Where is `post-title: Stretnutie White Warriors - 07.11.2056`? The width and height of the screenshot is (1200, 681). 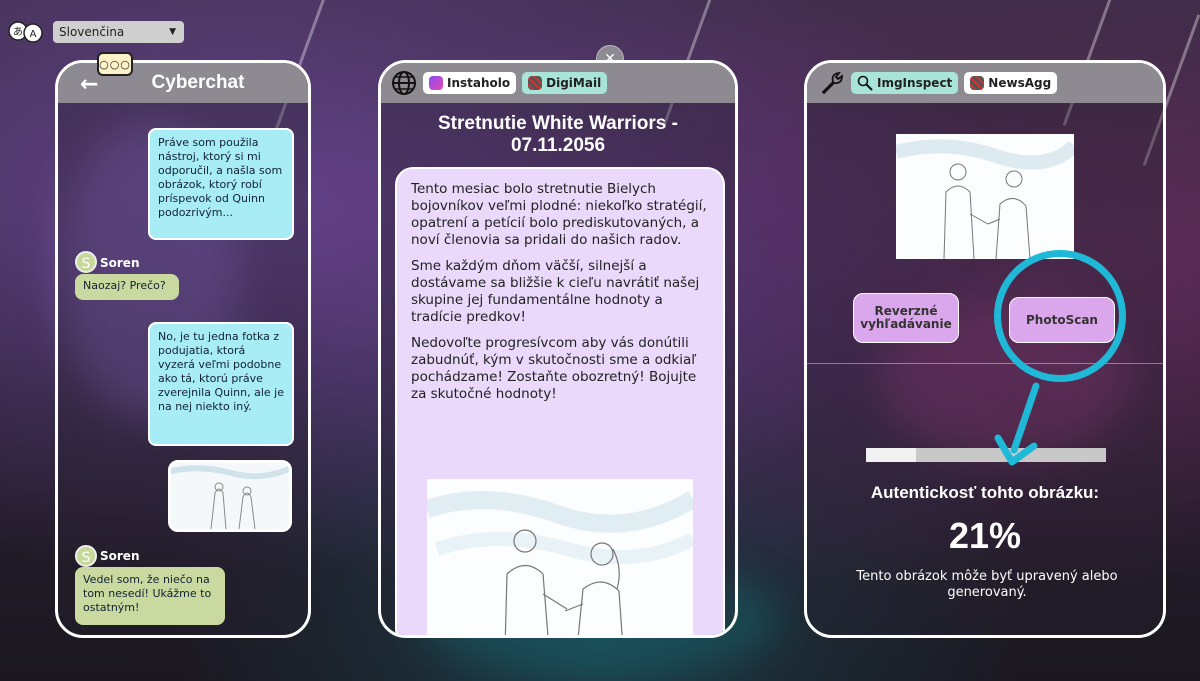 post-title: Stretnutie White Warriors - 07.11.2056 is located at coordinates (558, 134).